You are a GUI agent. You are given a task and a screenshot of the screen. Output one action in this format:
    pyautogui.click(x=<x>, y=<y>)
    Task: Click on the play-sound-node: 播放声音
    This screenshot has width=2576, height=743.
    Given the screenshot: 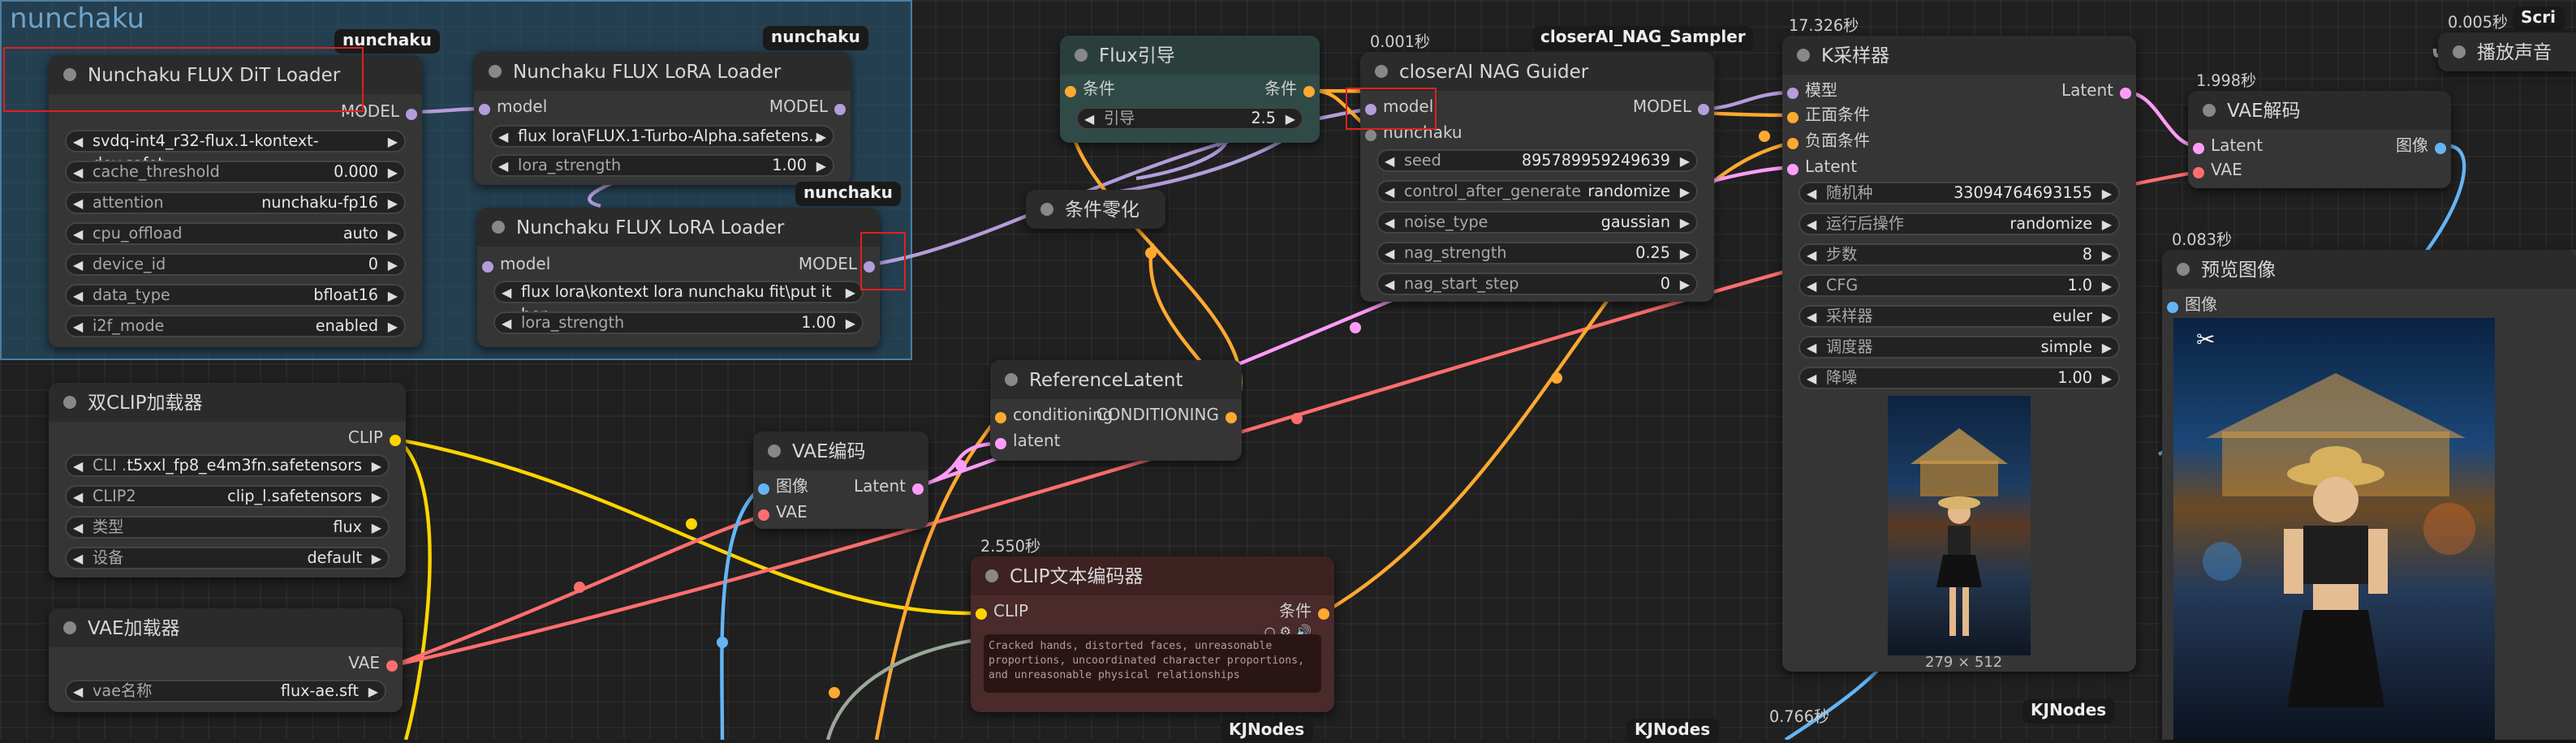 What is the action you would take?
    pyautogui.click(x=2507, y=51)
    